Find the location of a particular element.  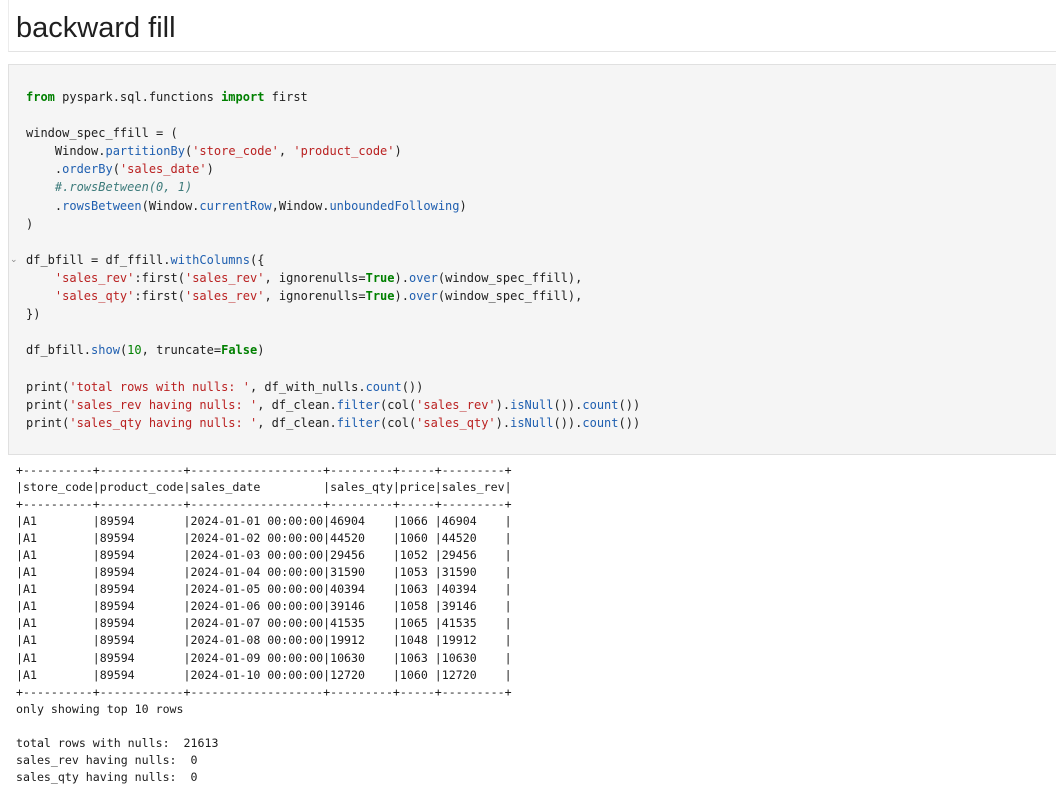

code-line: df_bfill = df_ffill.withColumns({ is located at coordinates (145, 260).